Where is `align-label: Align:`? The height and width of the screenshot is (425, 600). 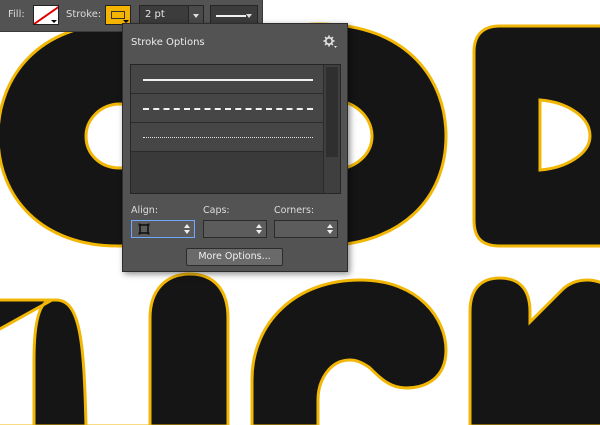
align-label: Align: is located at coordinates (145, 210).